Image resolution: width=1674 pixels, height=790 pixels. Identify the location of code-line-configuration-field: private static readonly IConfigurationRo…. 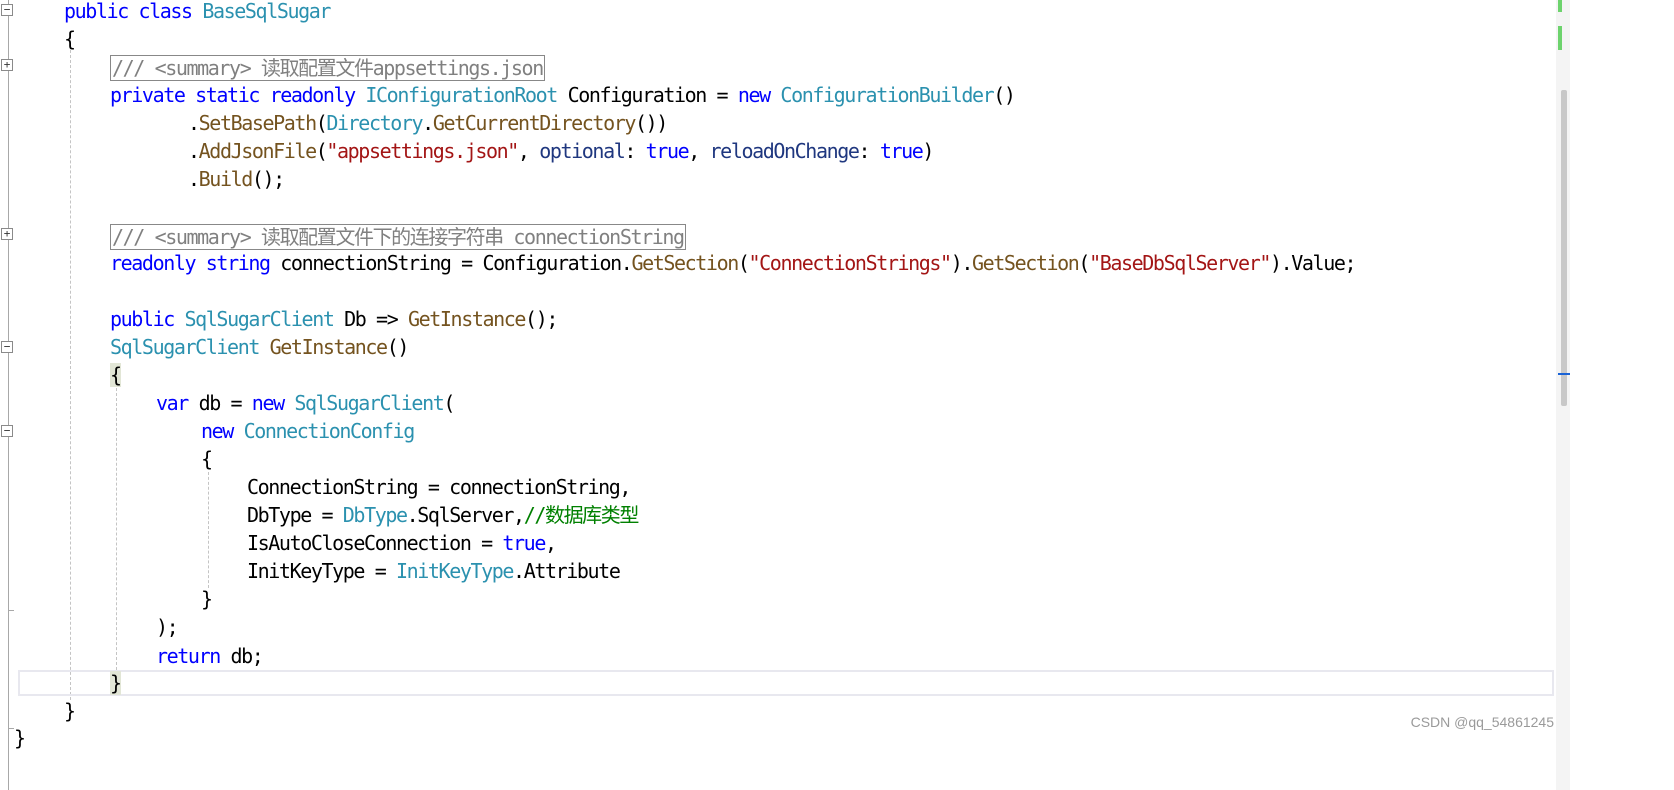
(563, 95).